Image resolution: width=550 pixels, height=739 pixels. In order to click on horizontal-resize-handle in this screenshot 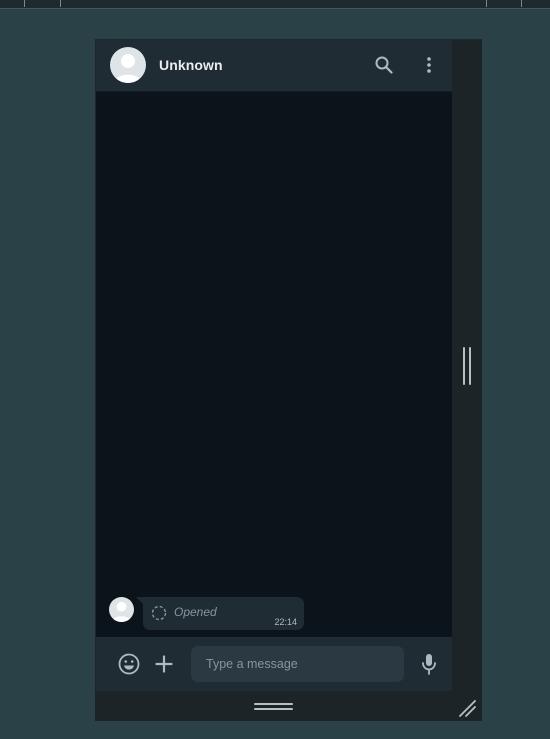, I will do `click(273, 707)`.